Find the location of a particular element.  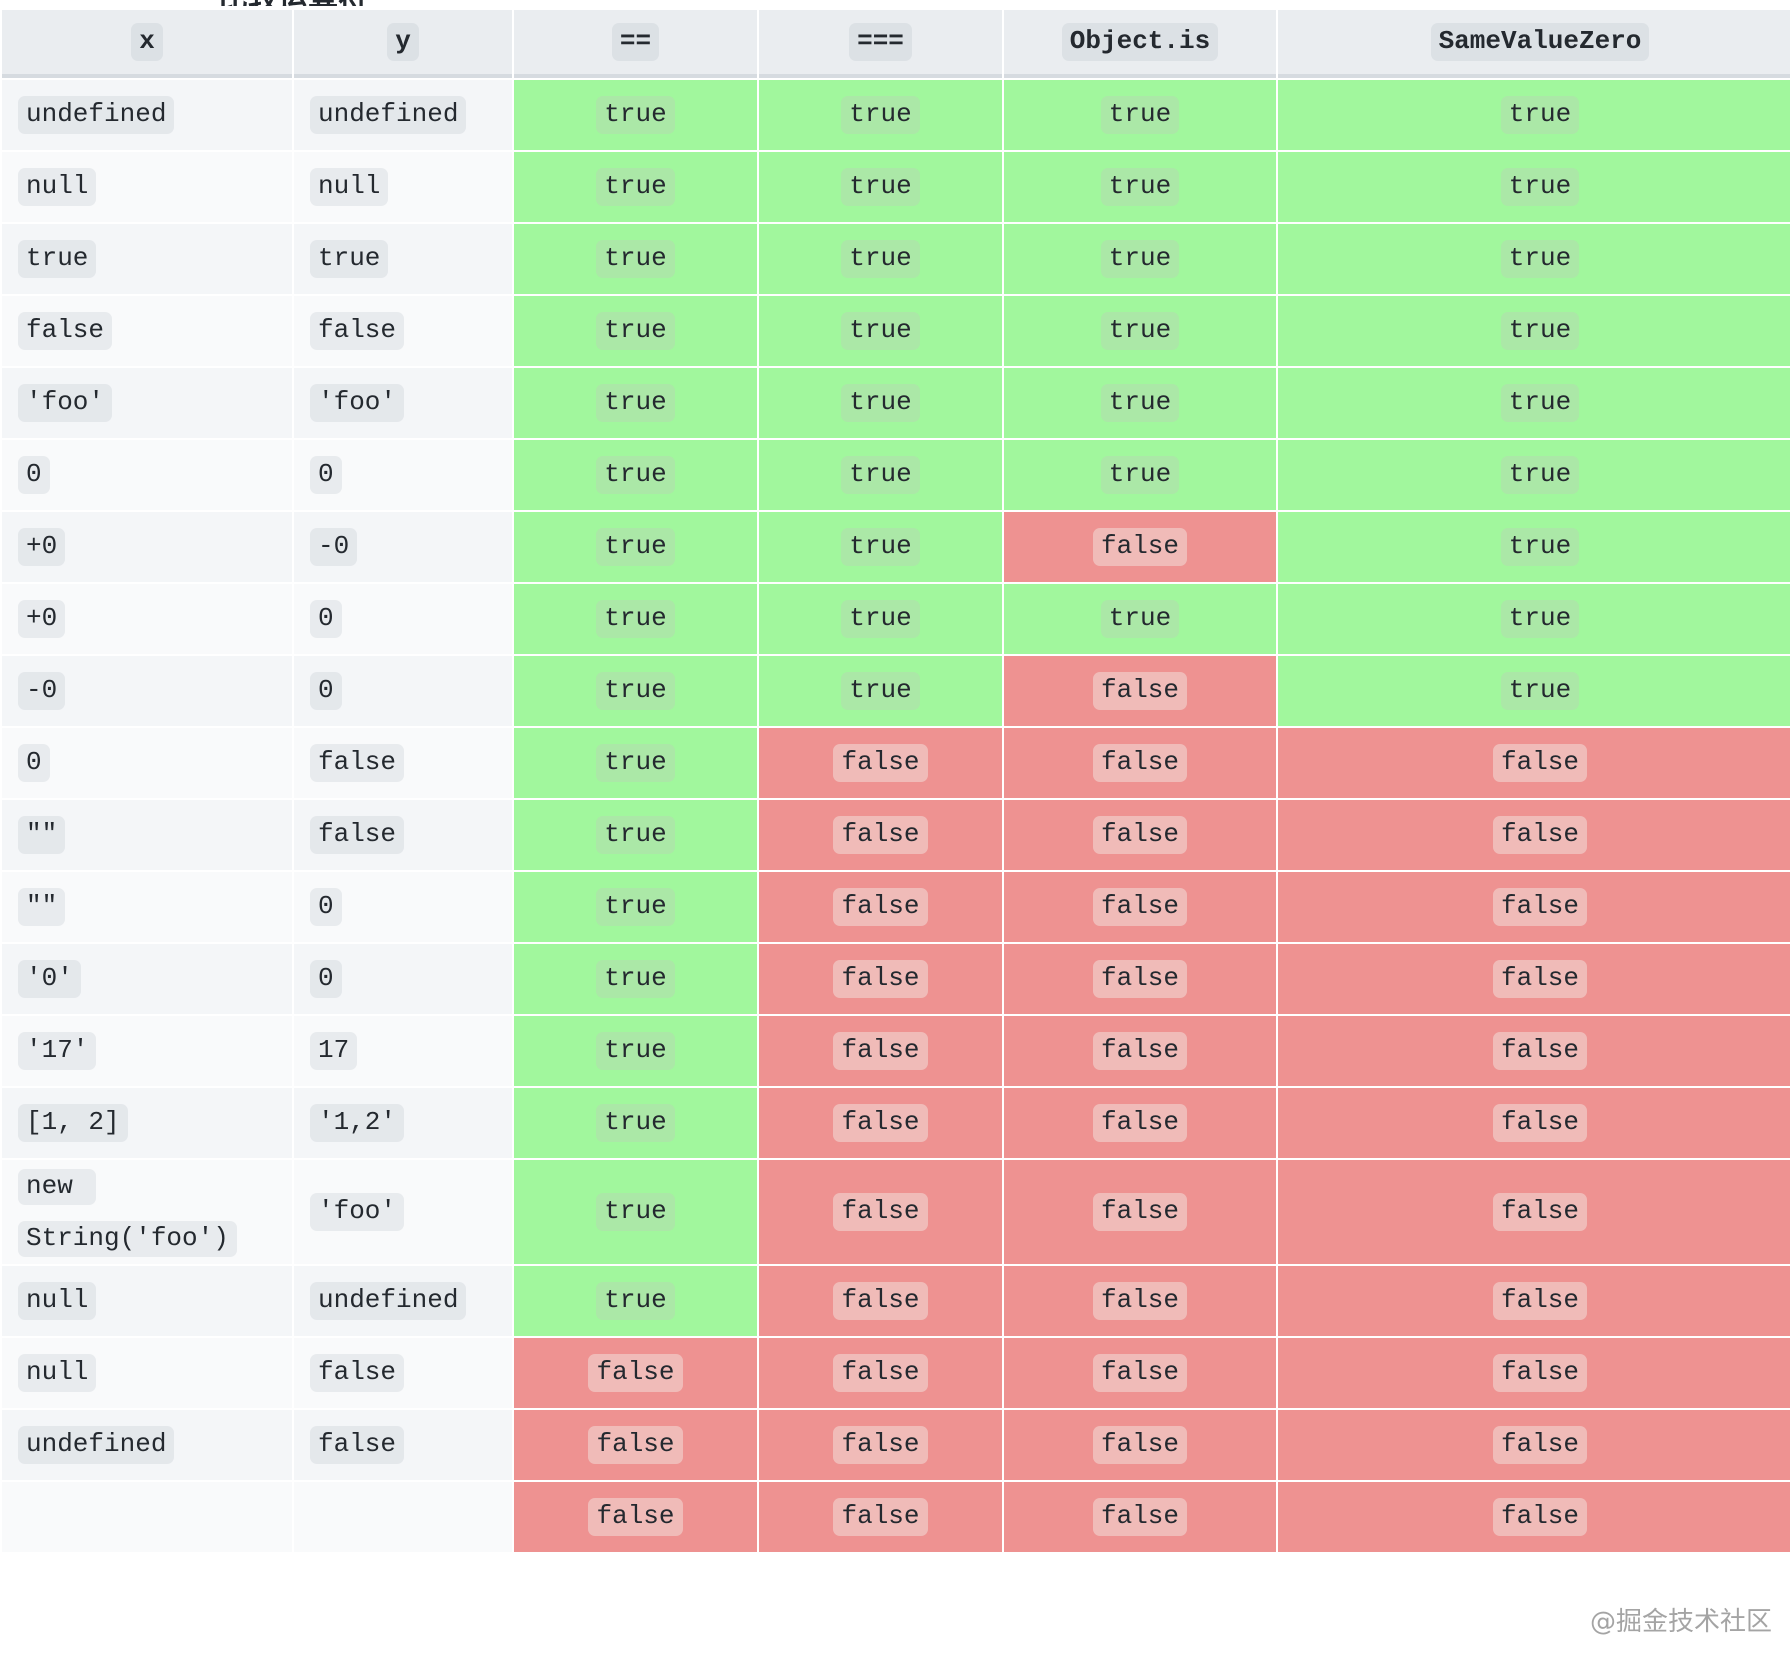

table-row: -0 0 true true false true is located at coordinates (896, 691).